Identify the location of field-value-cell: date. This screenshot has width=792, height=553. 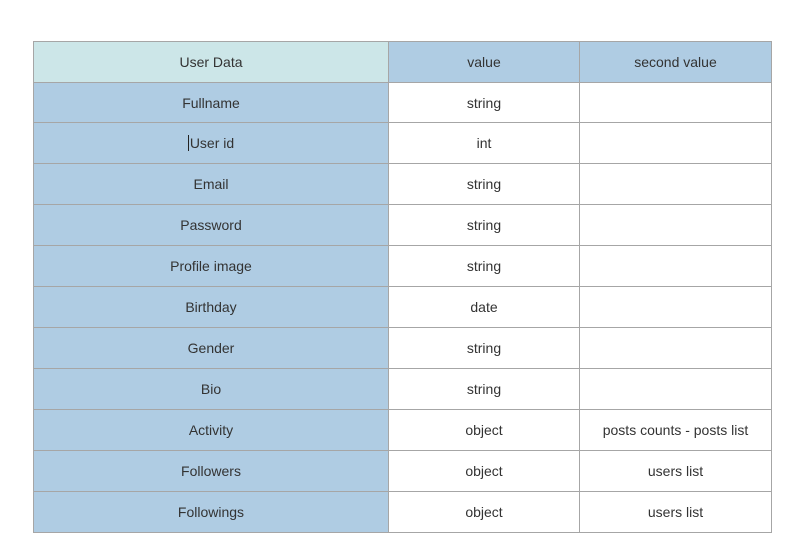
(484, 307).